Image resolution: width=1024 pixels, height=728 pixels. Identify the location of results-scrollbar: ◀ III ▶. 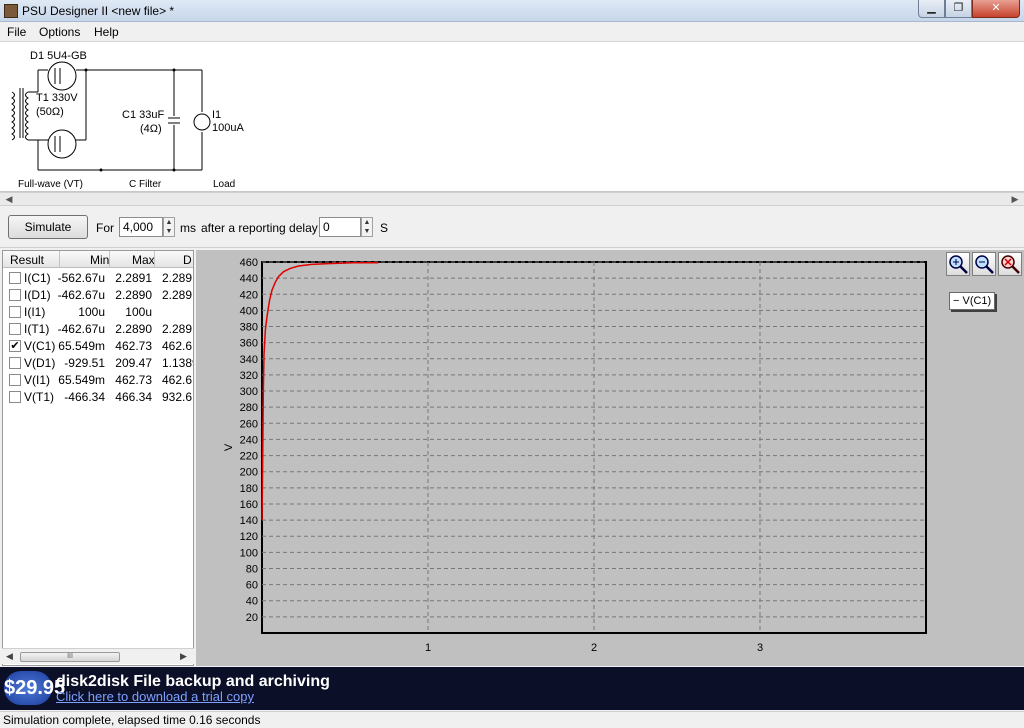
(98, 656).